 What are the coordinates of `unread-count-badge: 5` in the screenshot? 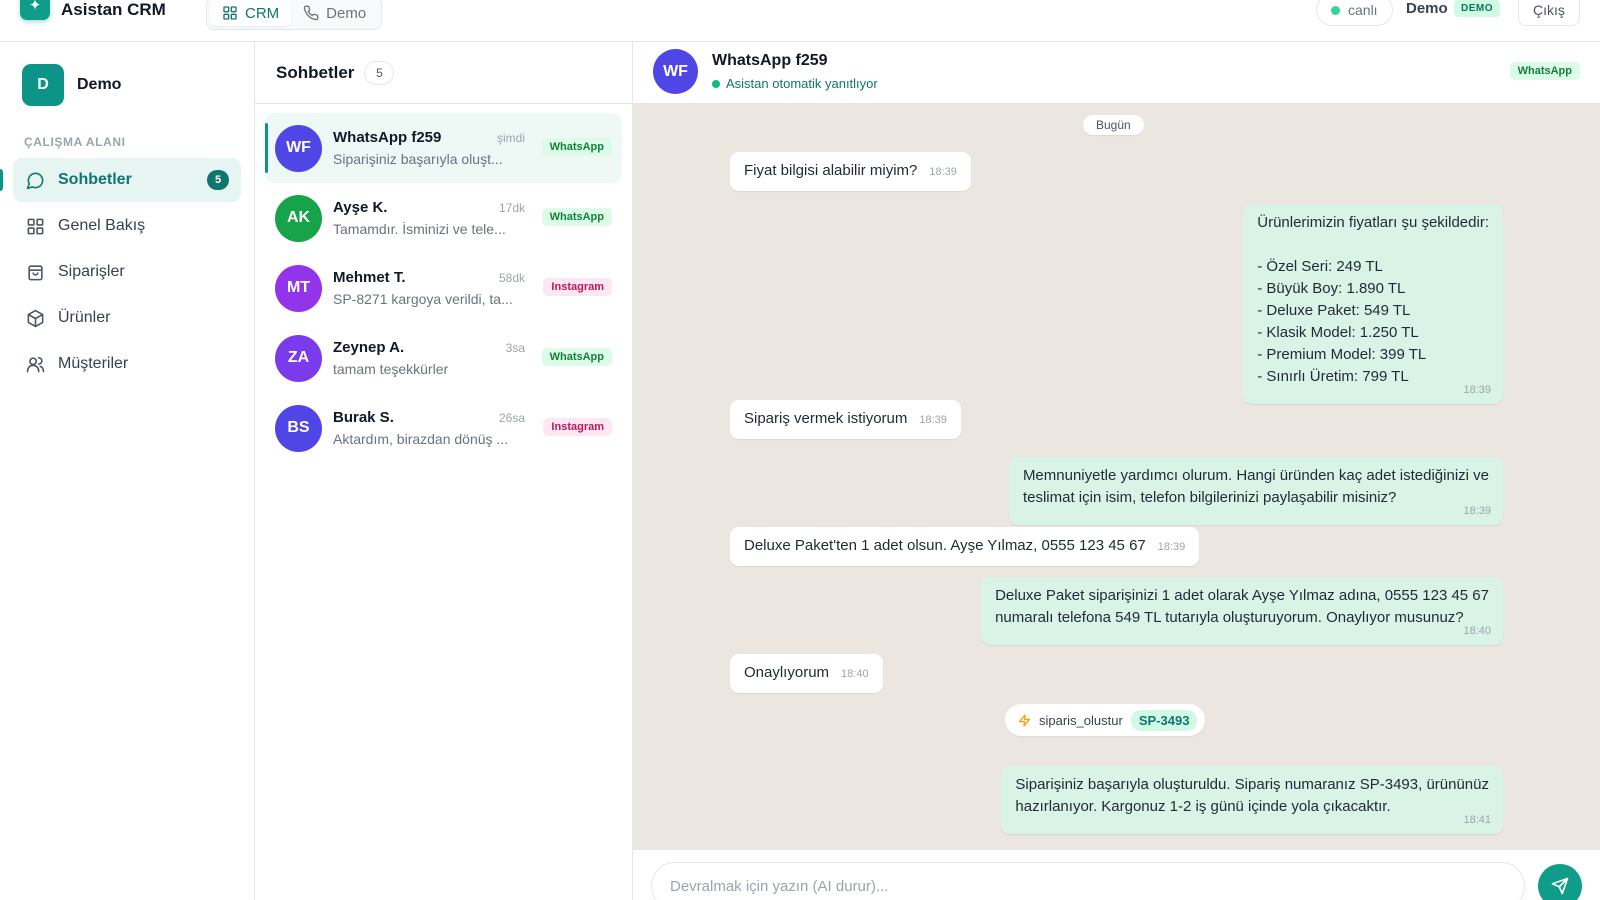 It's located at (218, 180).